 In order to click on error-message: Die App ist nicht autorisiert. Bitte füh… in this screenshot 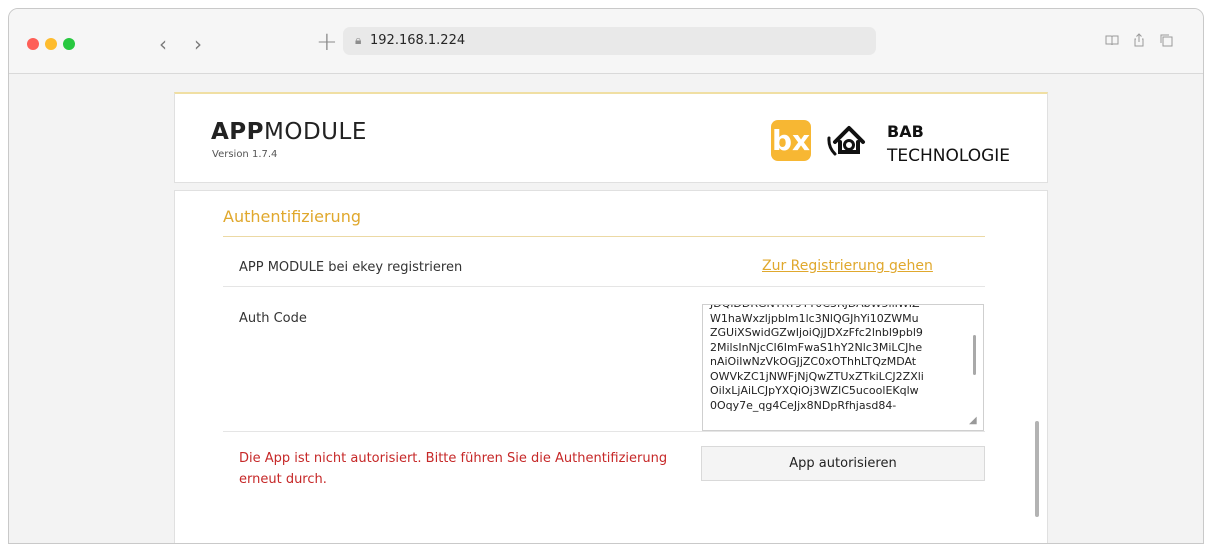, I will do `click(453, 469)`.